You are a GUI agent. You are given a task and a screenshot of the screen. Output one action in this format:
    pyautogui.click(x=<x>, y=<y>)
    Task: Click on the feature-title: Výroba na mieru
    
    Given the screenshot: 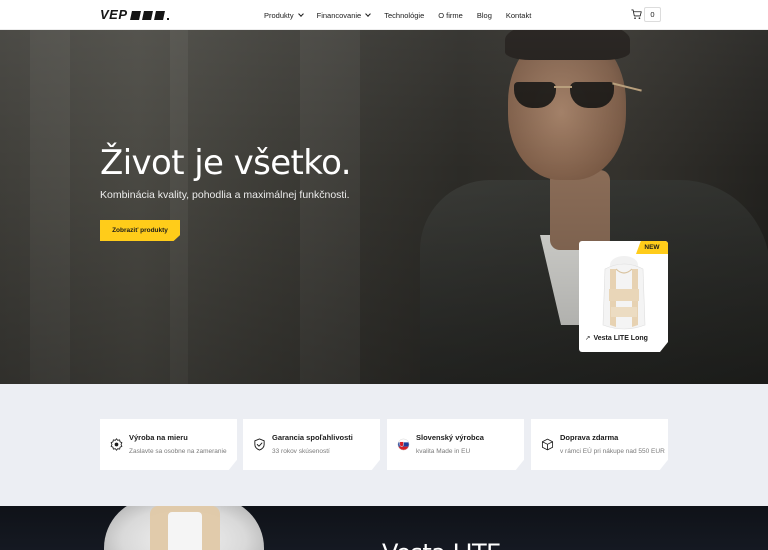 What is the action you would take?
    pyautogui.click(x=158, y=437)
    